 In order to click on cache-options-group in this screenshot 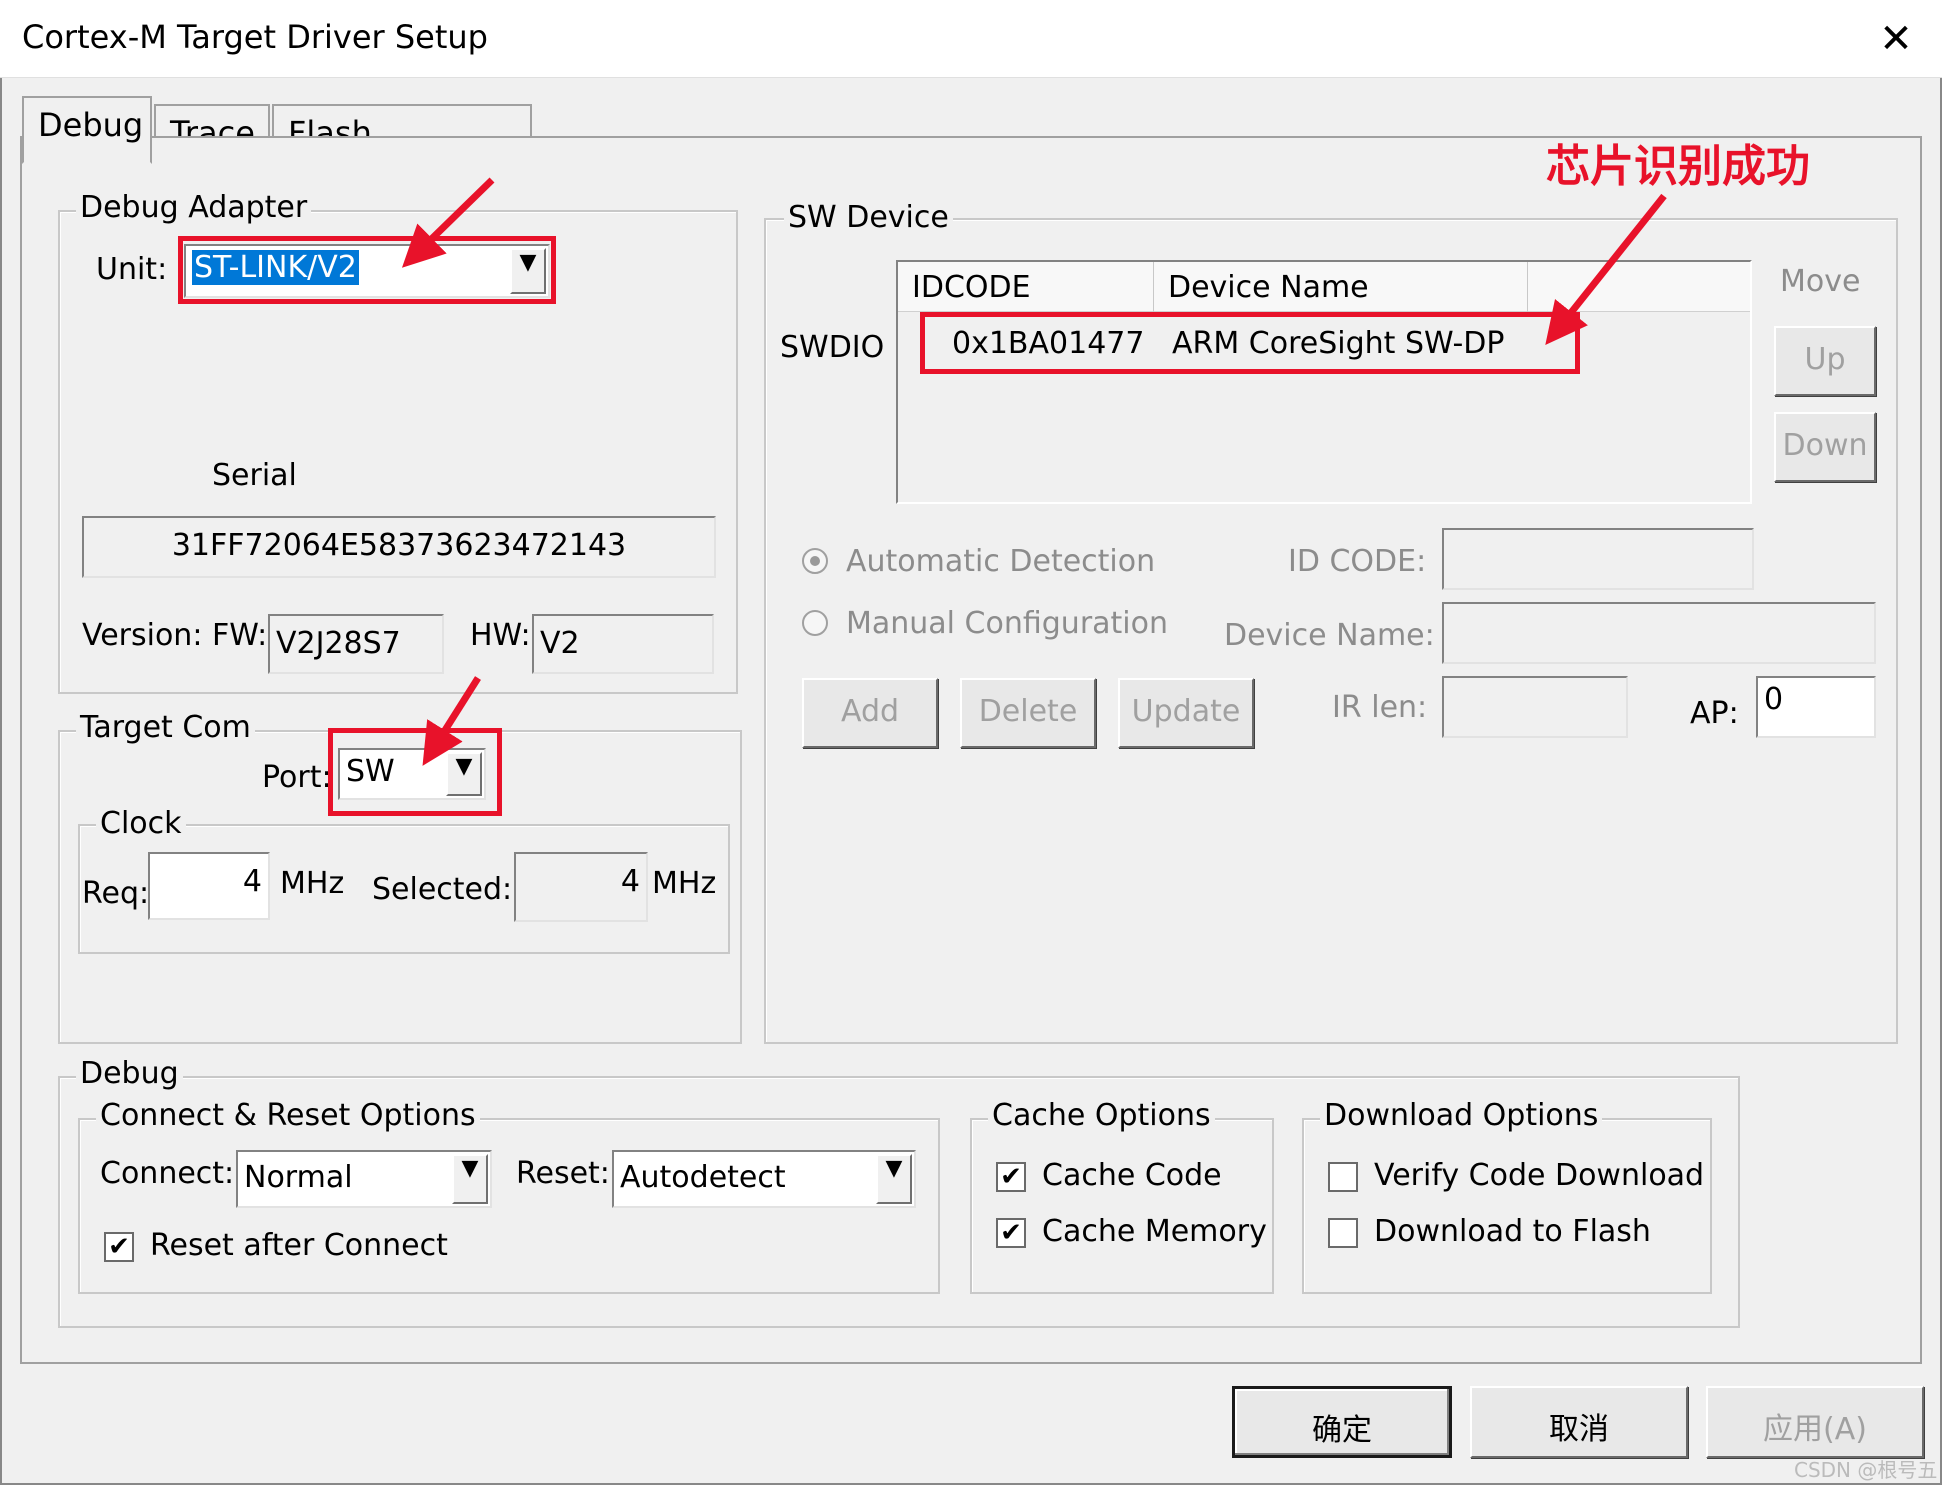, I will do `click(1122, 1206)`.